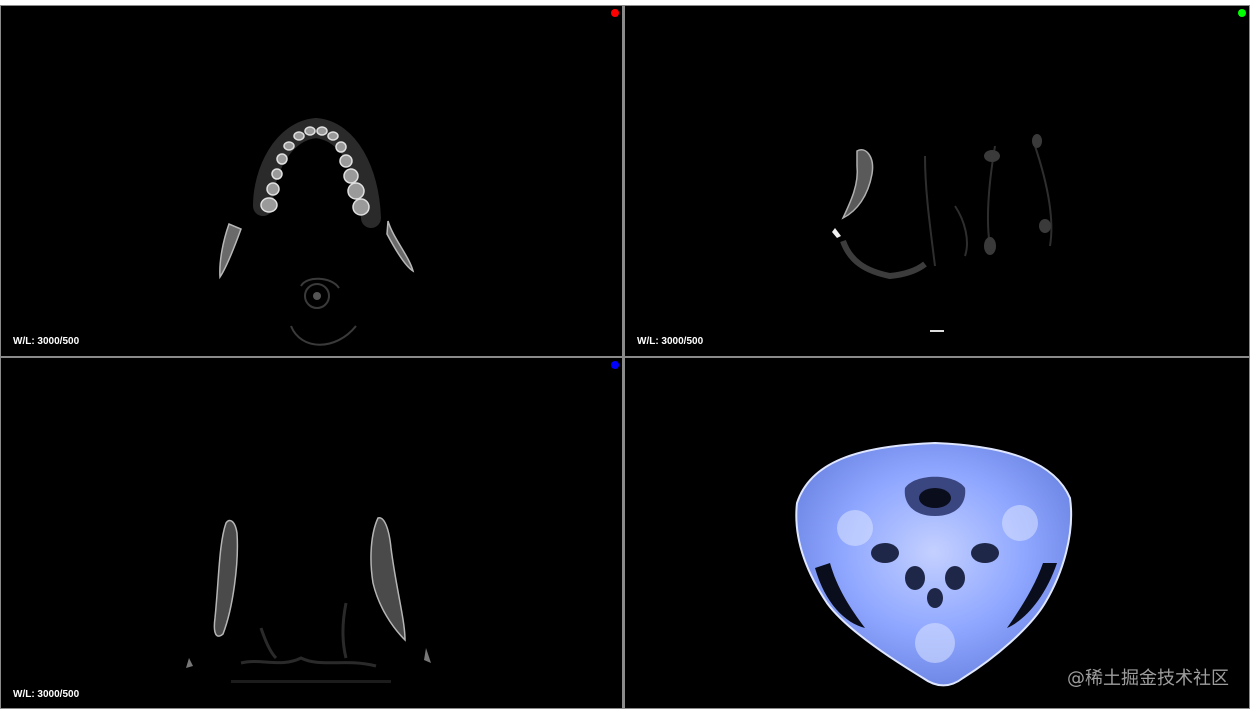  What do you see at coordinates (317, 231) in the screenshot?
I see `axial-ct-slice` at bounding box center [317, 231].